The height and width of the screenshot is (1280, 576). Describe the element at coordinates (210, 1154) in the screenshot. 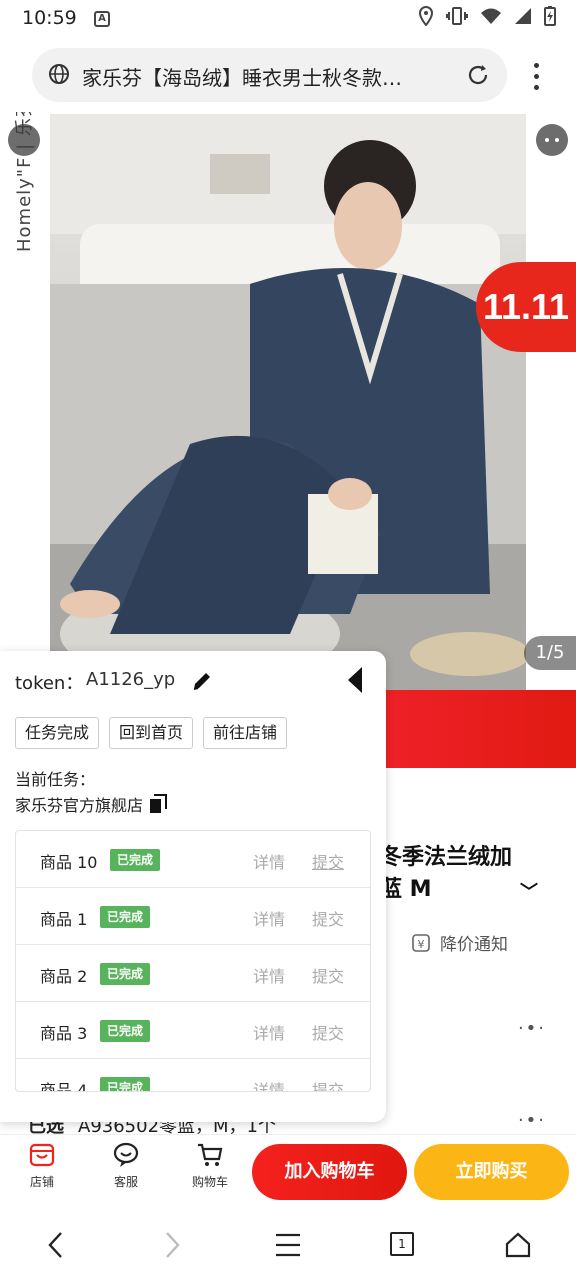

I see `cart-icon` at that location.